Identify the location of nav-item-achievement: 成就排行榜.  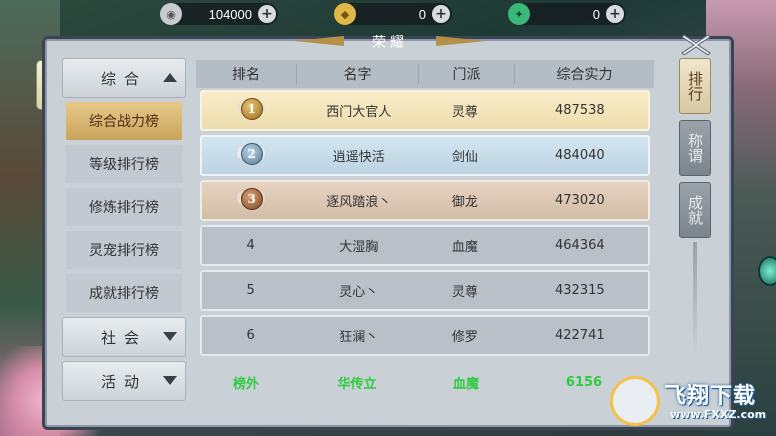
(124, 293).